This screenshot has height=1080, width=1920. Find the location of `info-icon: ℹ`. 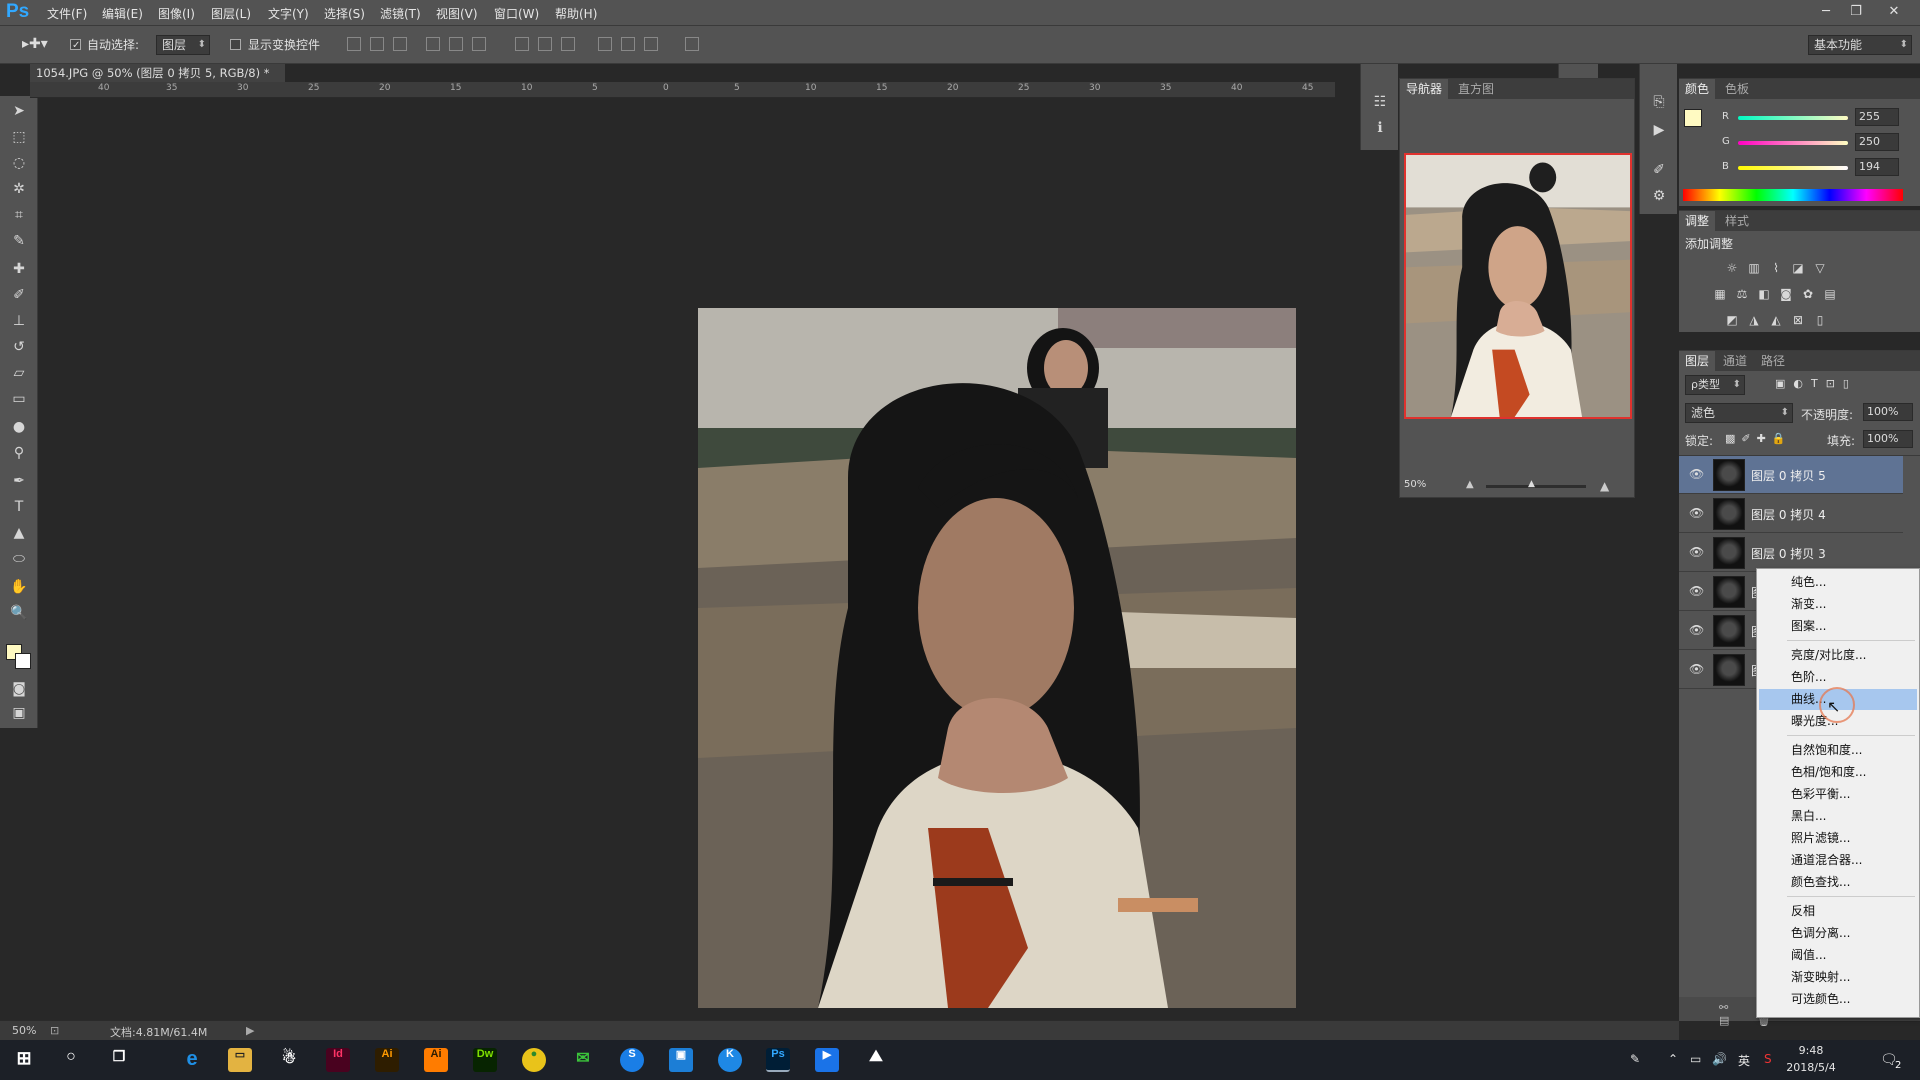

info-icon: ℹ is located at coordinates (1380, 128).